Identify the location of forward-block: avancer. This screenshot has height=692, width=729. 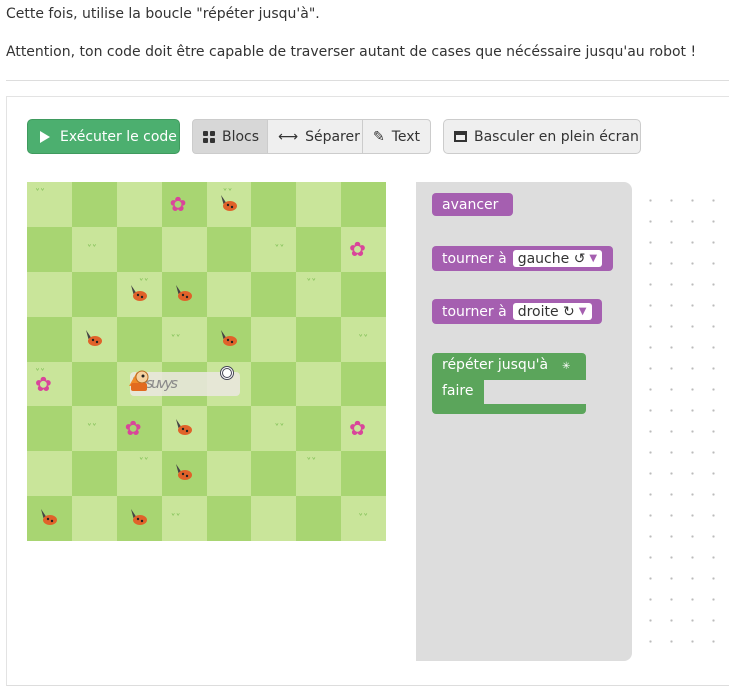
(472, 204).